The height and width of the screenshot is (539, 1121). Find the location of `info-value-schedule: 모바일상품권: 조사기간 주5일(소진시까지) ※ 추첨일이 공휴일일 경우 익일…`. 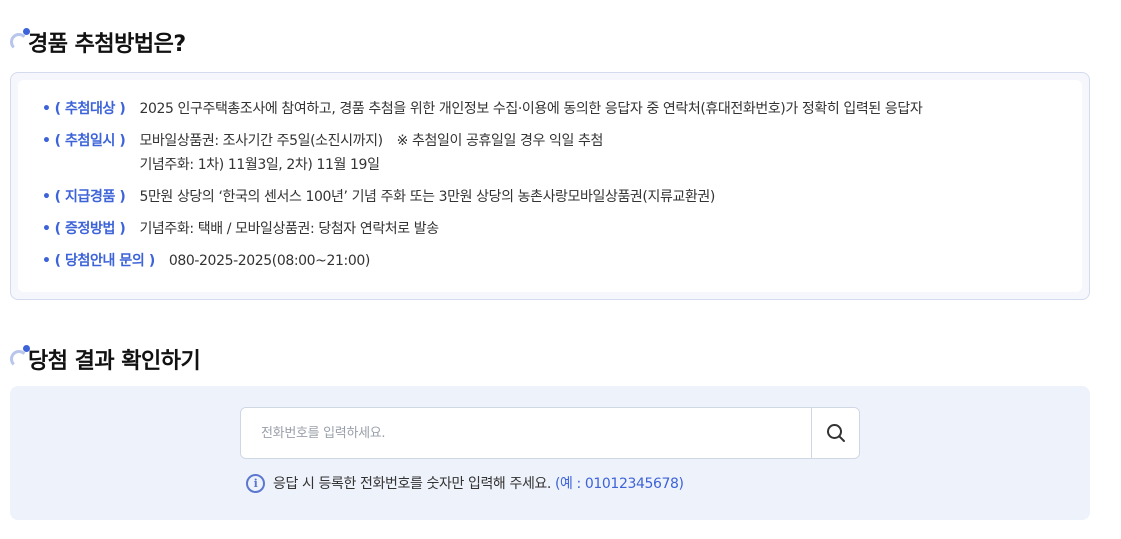

info-value-schedule: 모바일상품권: 조사기간 주5일(소진시까지) ※ 추첨일이 공휴일일 경우 익일… is located at coordinates (371, 153).